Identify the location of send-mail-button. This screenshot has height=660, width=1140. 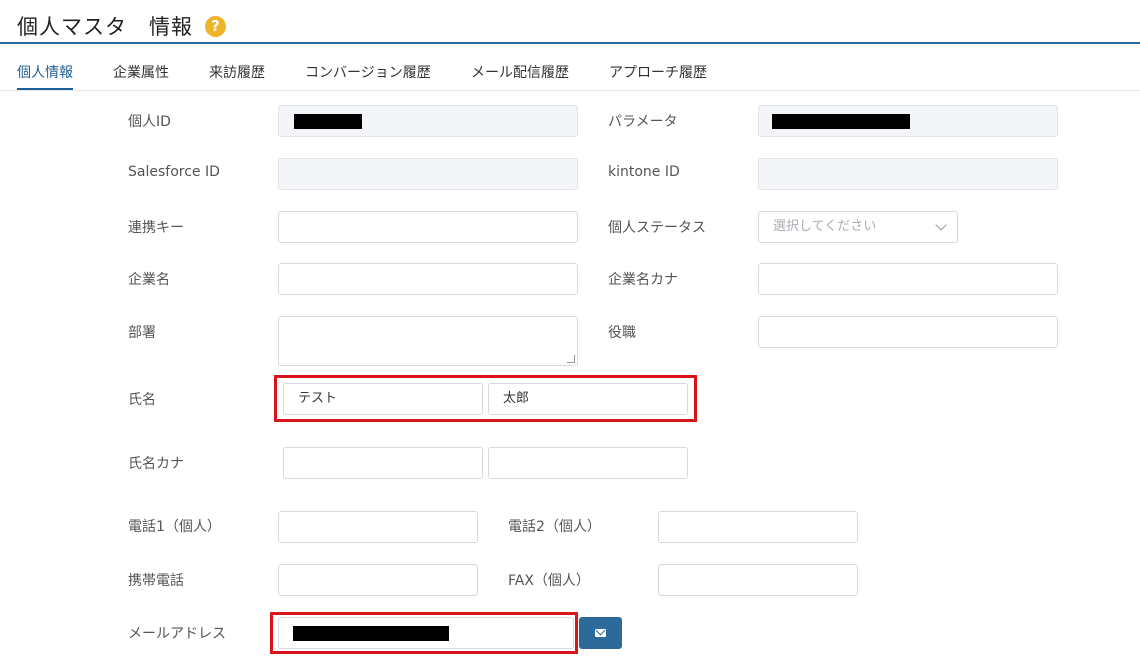
(600, 633).